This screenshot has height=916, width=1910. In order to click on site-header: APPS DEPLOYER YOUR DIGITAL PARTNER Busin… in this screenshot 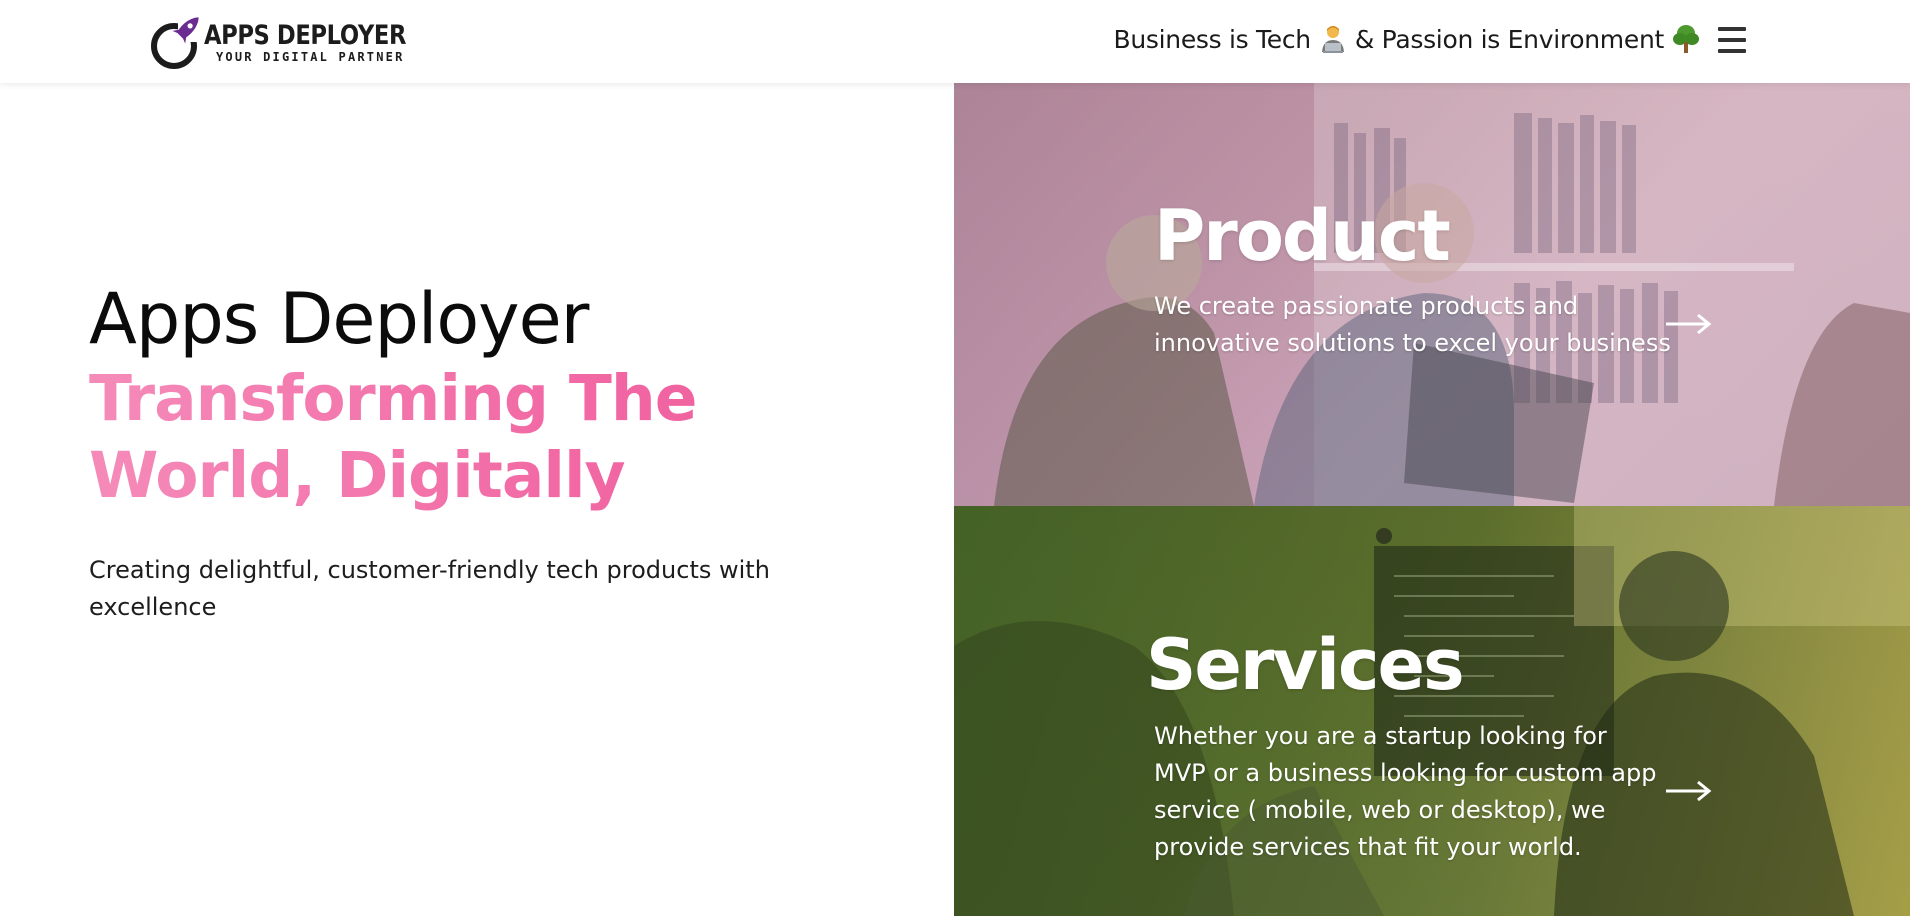, I will do `click(955, 41)`.